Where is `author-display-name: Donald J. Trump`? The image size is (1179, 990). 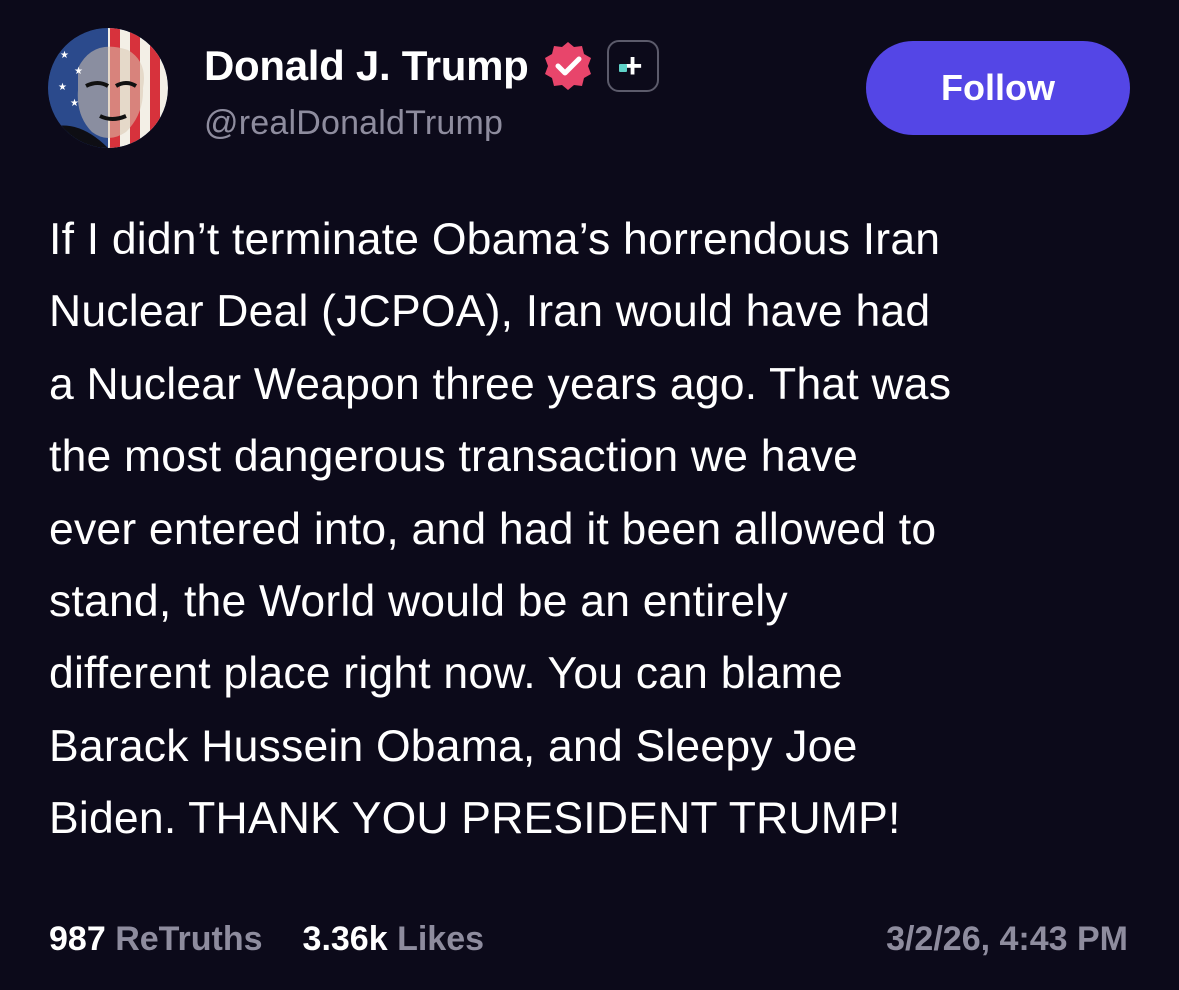 author-display-name: Donald J. Trump is located at coordinates (366, 66).